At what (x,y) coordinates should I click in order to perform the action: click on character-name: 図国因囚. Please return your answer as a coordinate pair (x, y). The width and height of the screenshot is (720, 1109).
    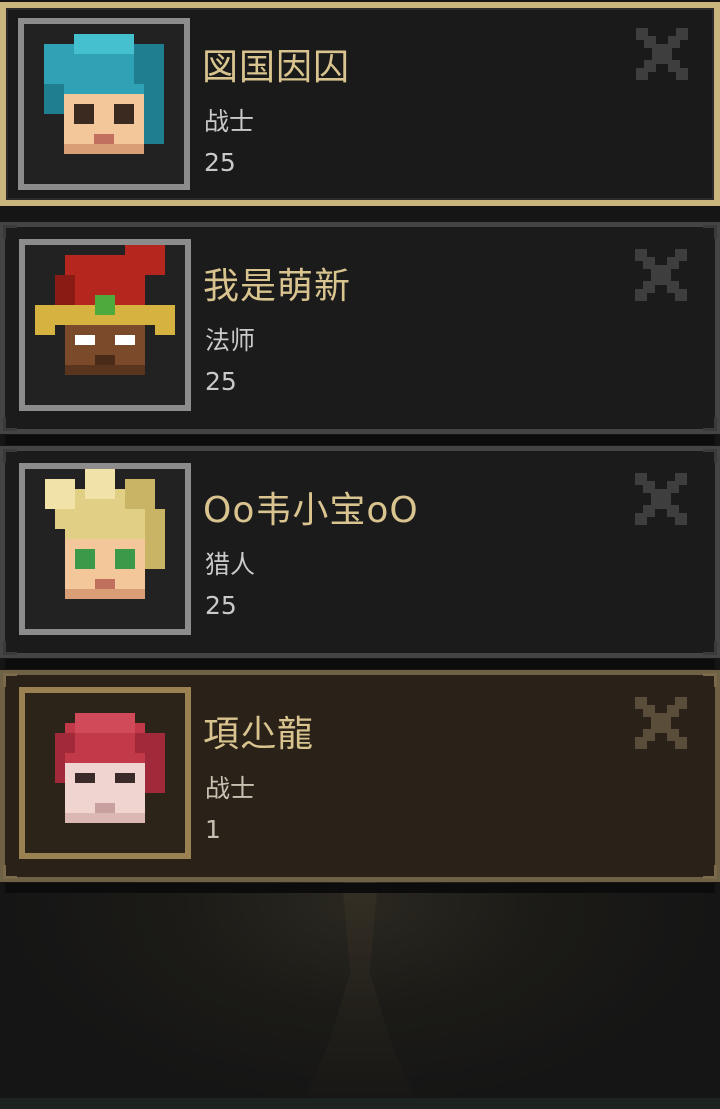
    Looking at the image, I should click on (276, 67).